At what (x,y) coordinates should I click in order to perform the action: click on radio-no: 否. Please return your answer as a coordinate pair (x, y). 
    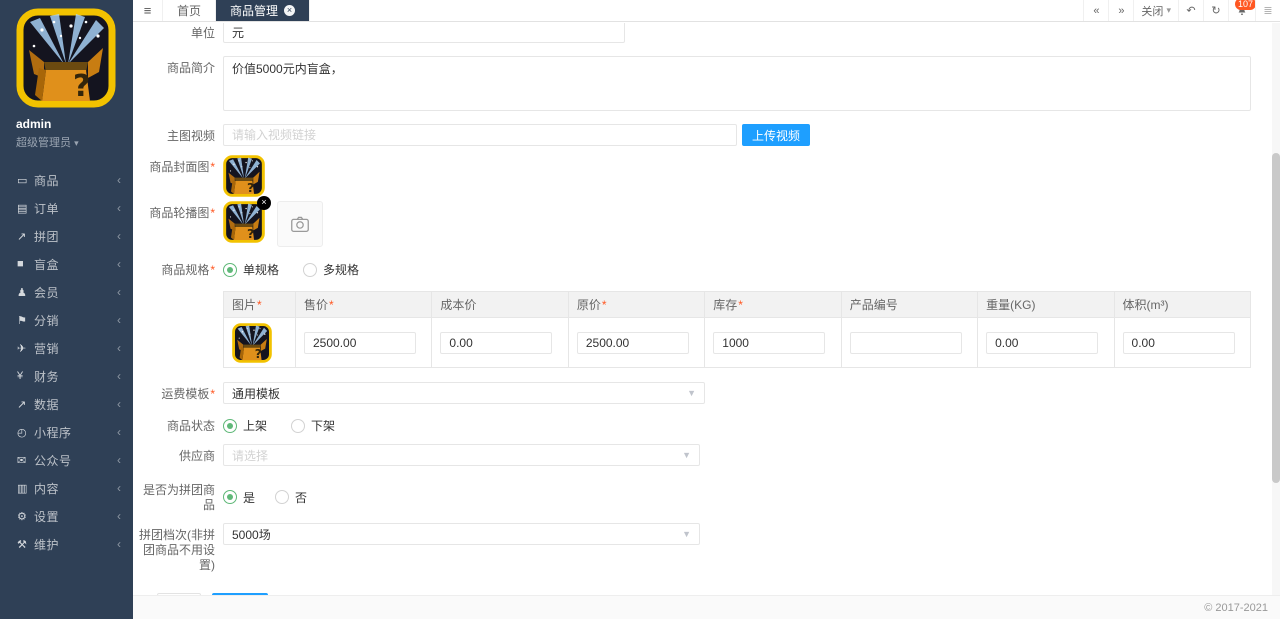
    Looking at the image, I should click on (291, 497).